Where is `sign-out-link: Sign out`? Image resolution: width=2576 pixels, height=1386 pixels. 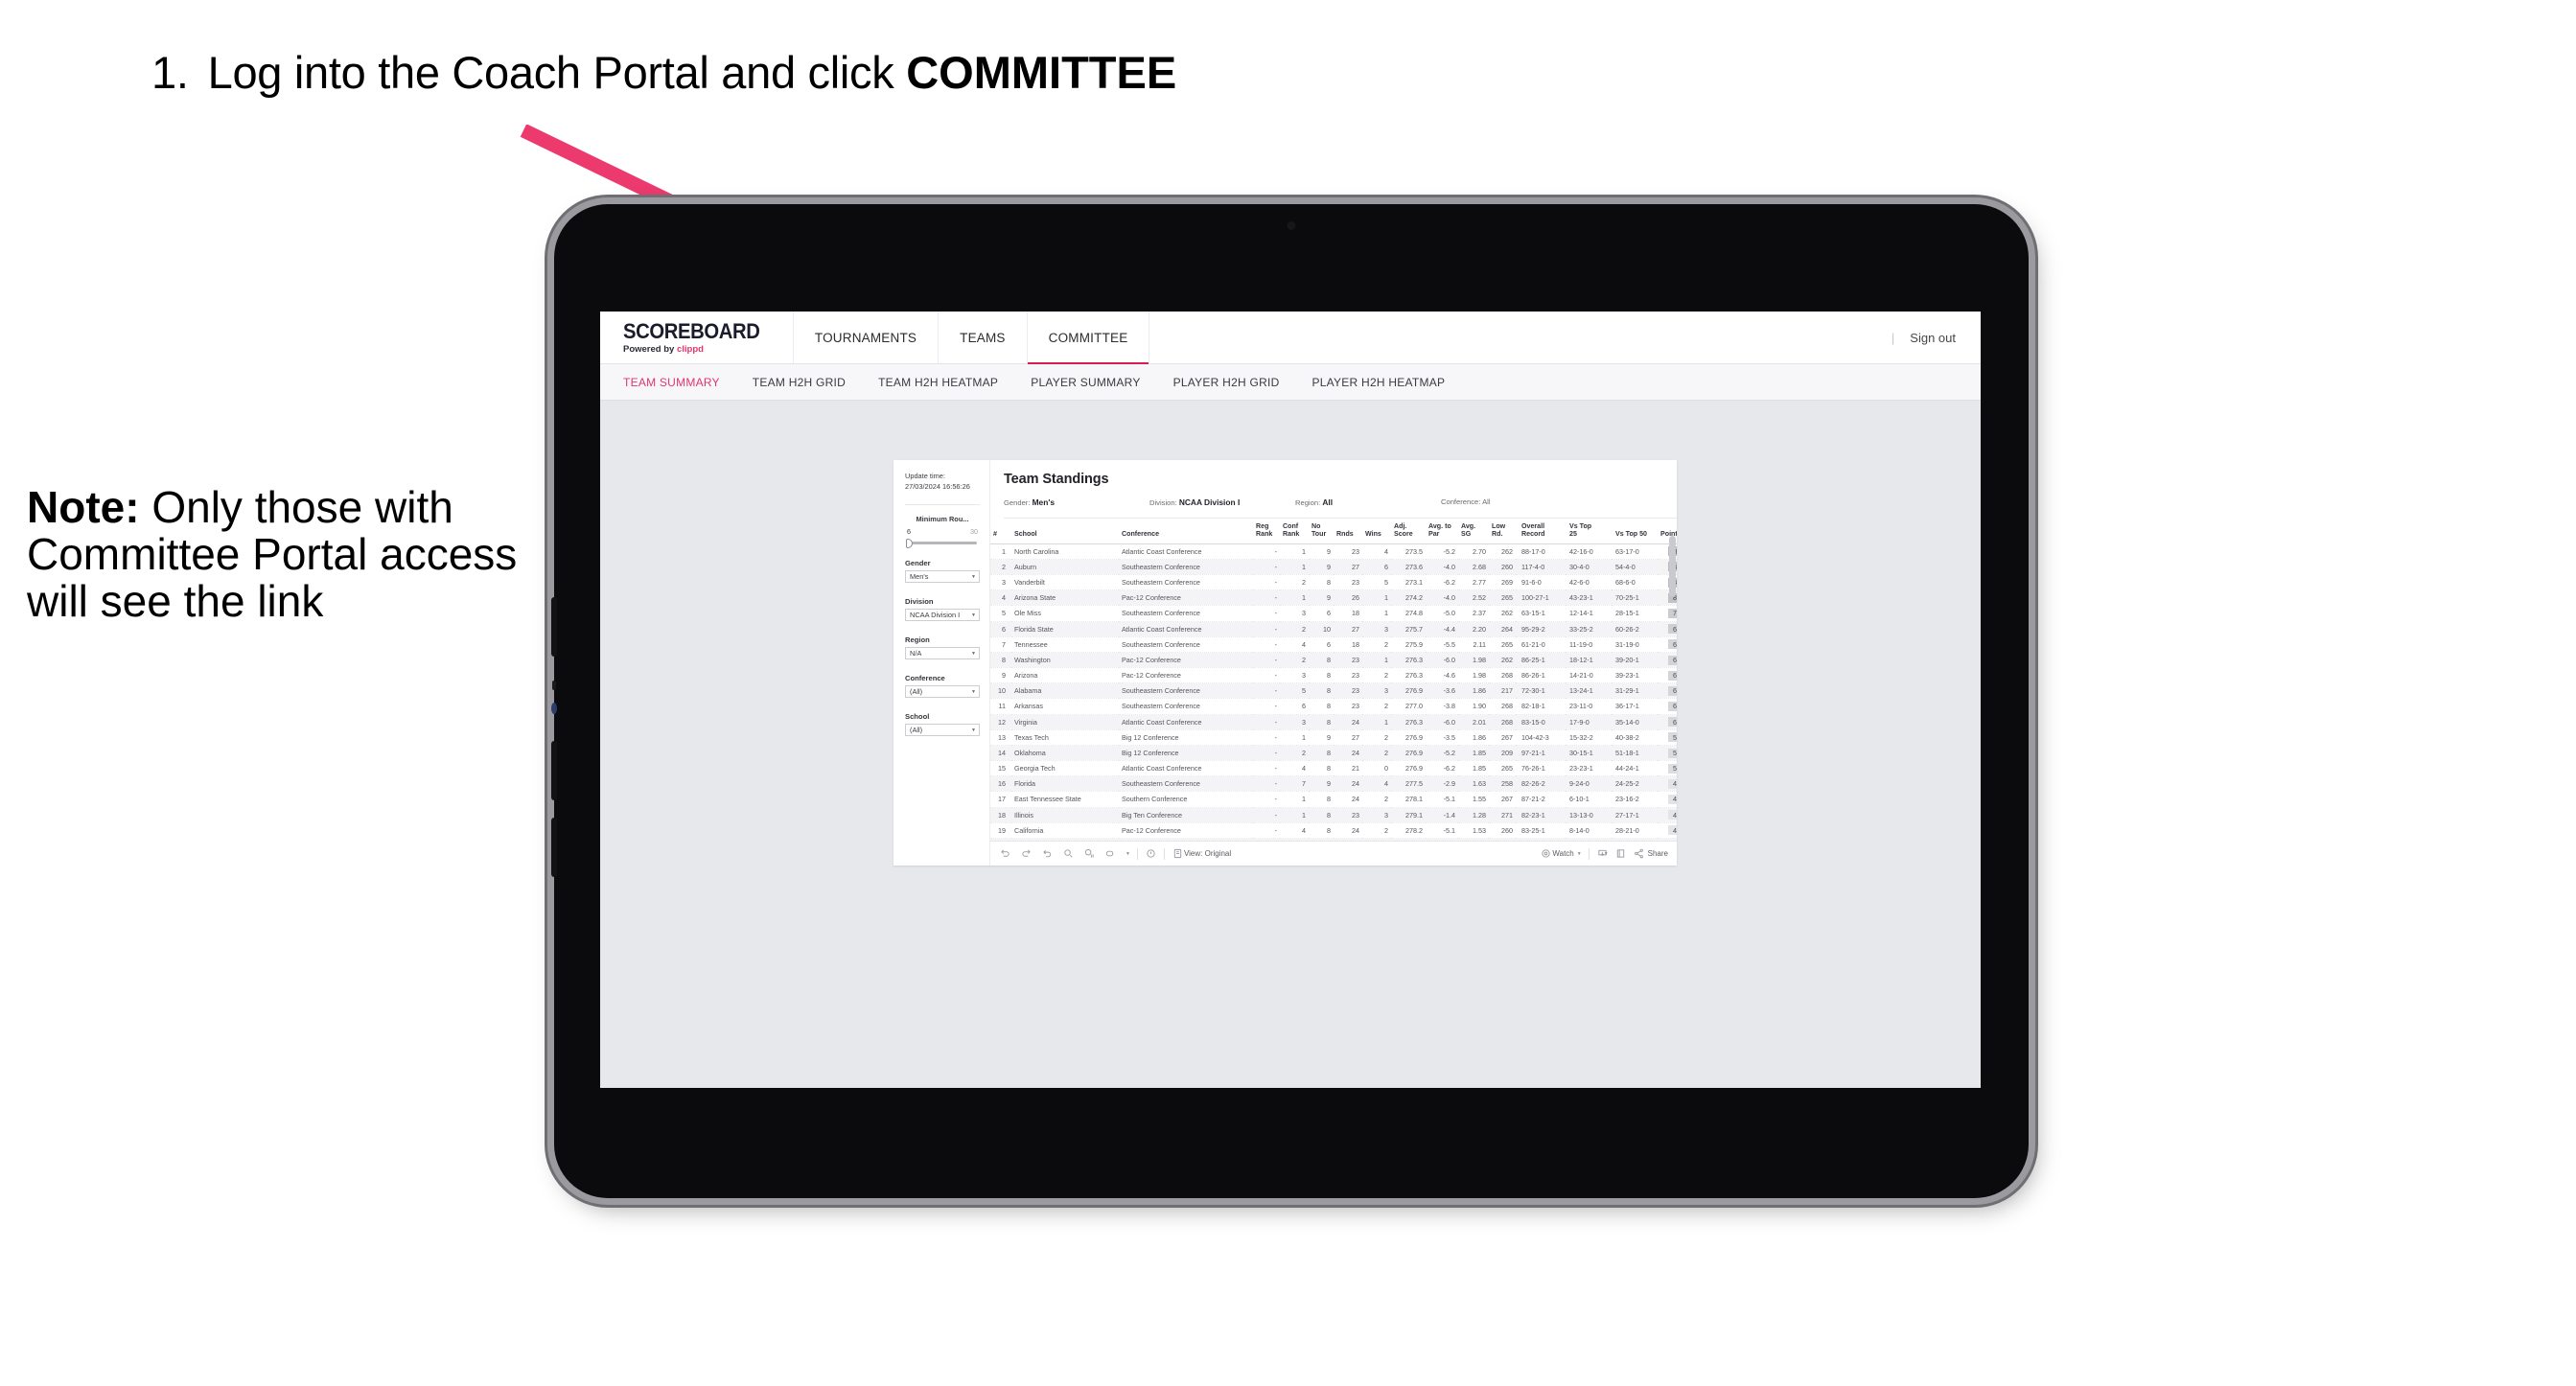 sign-out-link: Sign out is located at coordinates (1933, 338).